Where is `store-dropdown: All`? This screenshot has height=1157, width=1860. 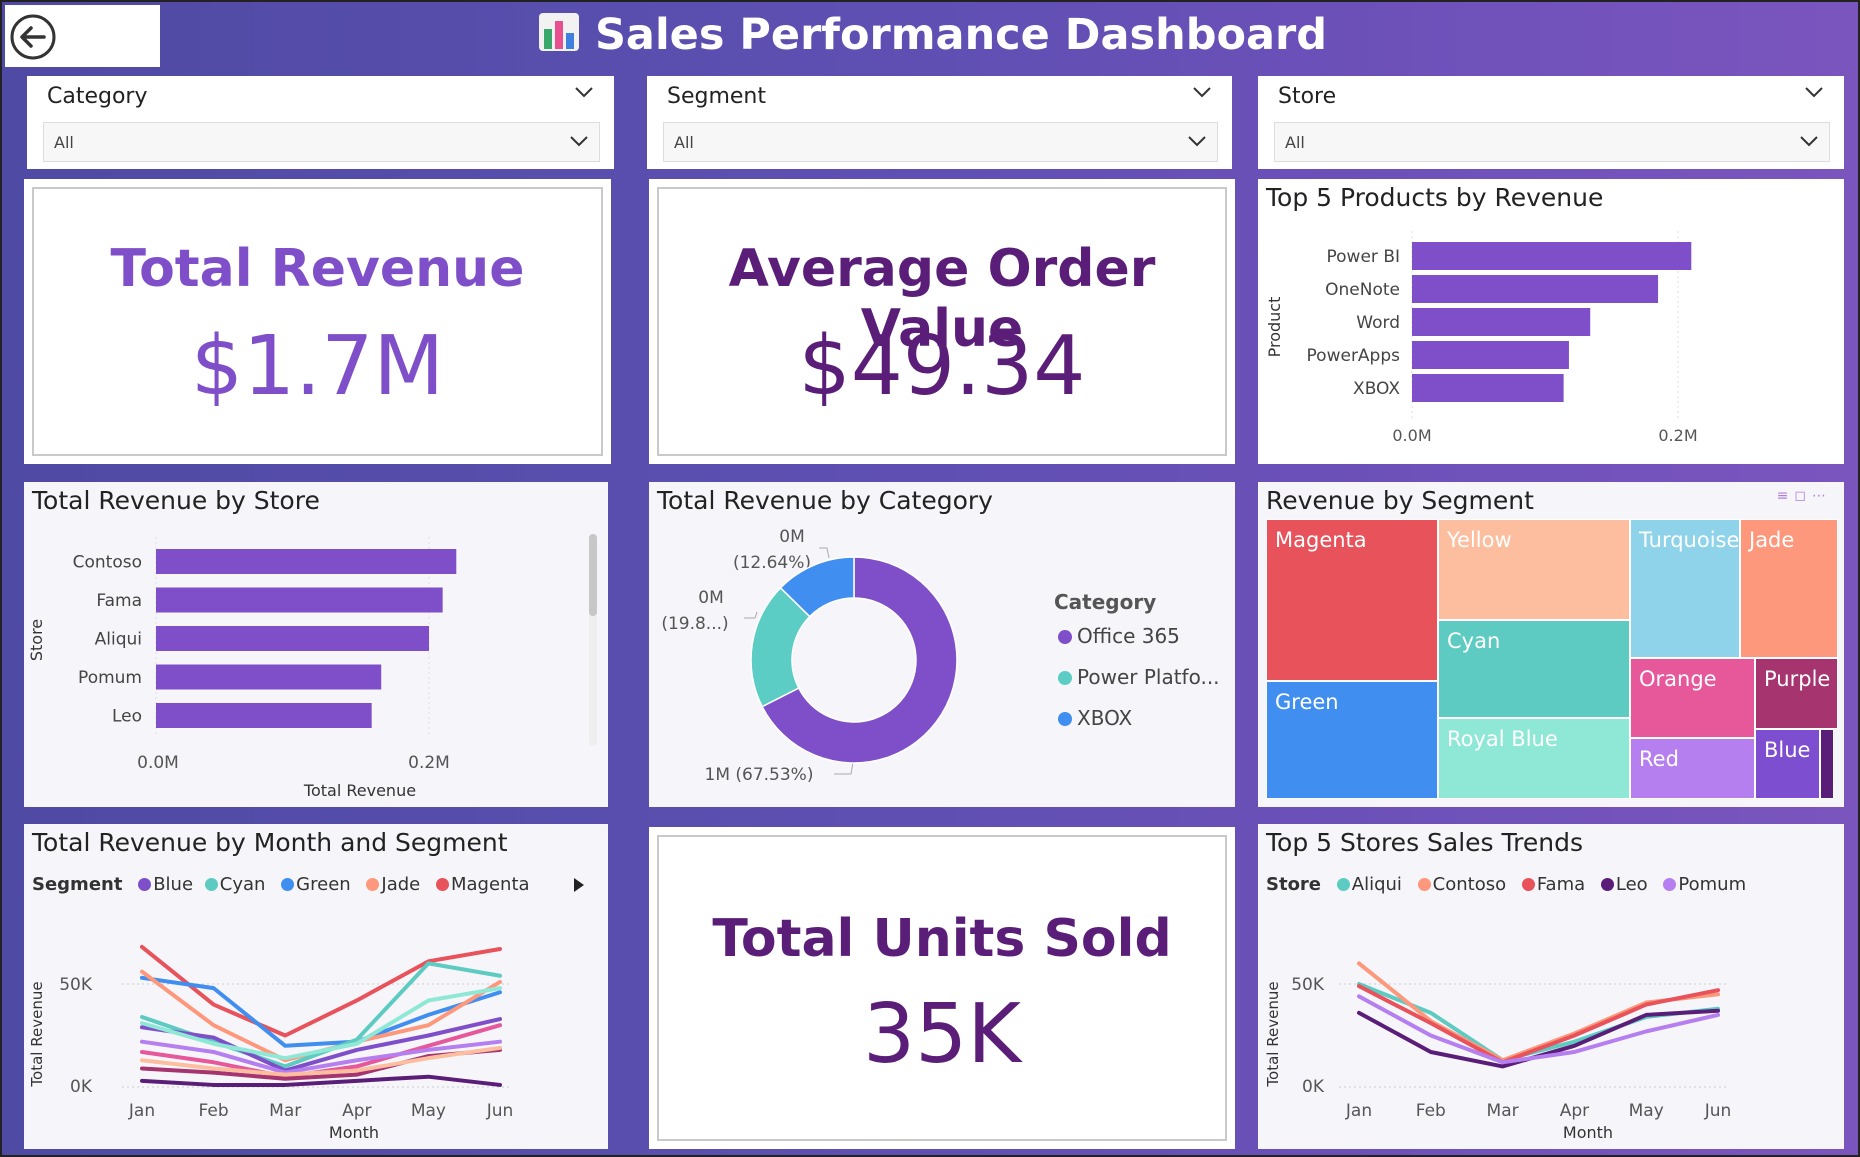
store-dropdown: All is located at coordinates (1552, 142).